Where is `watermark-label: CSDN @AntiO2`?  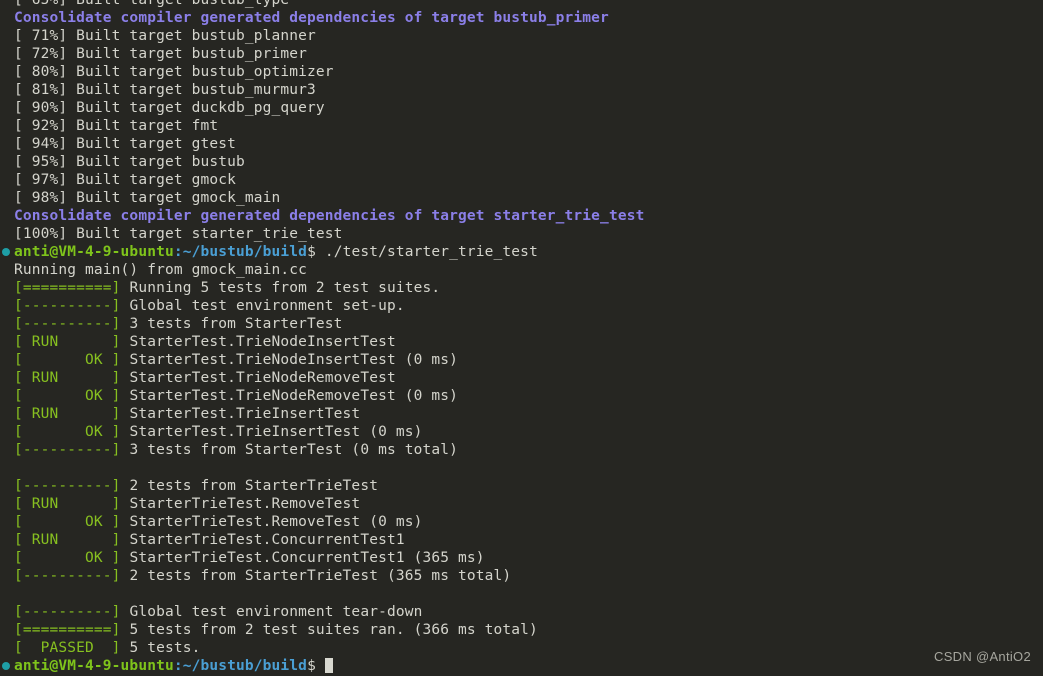
watermark-label: CSDN @AntiO2 is located at coordinates (982, 656).